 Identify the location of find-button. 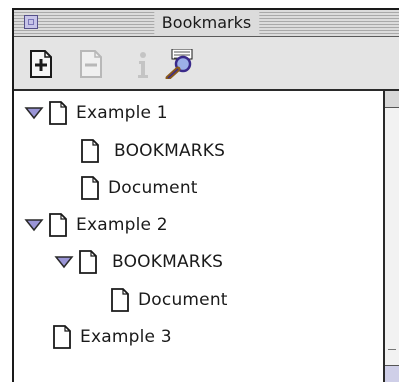
(180, 64).